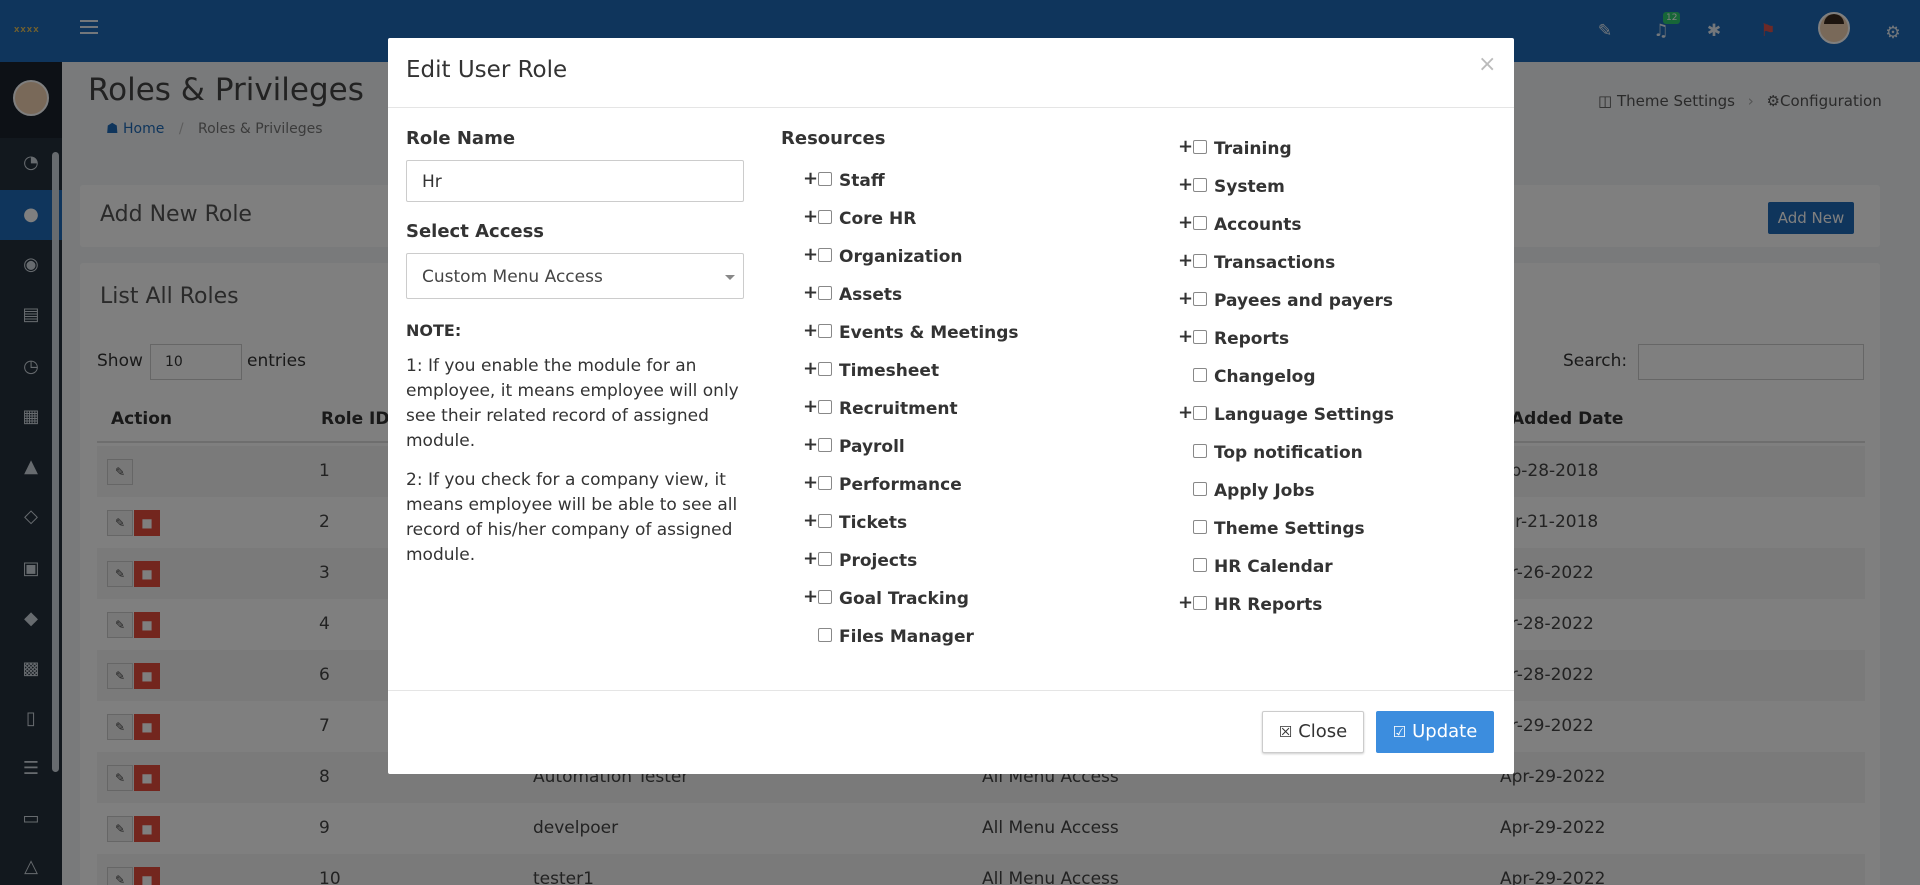 This screenshot has height=885, width=1920. What do you see at coordinates (878, 561) in the screenshot?
I see `resource-label: Projects` at bounding box center [878, 561].